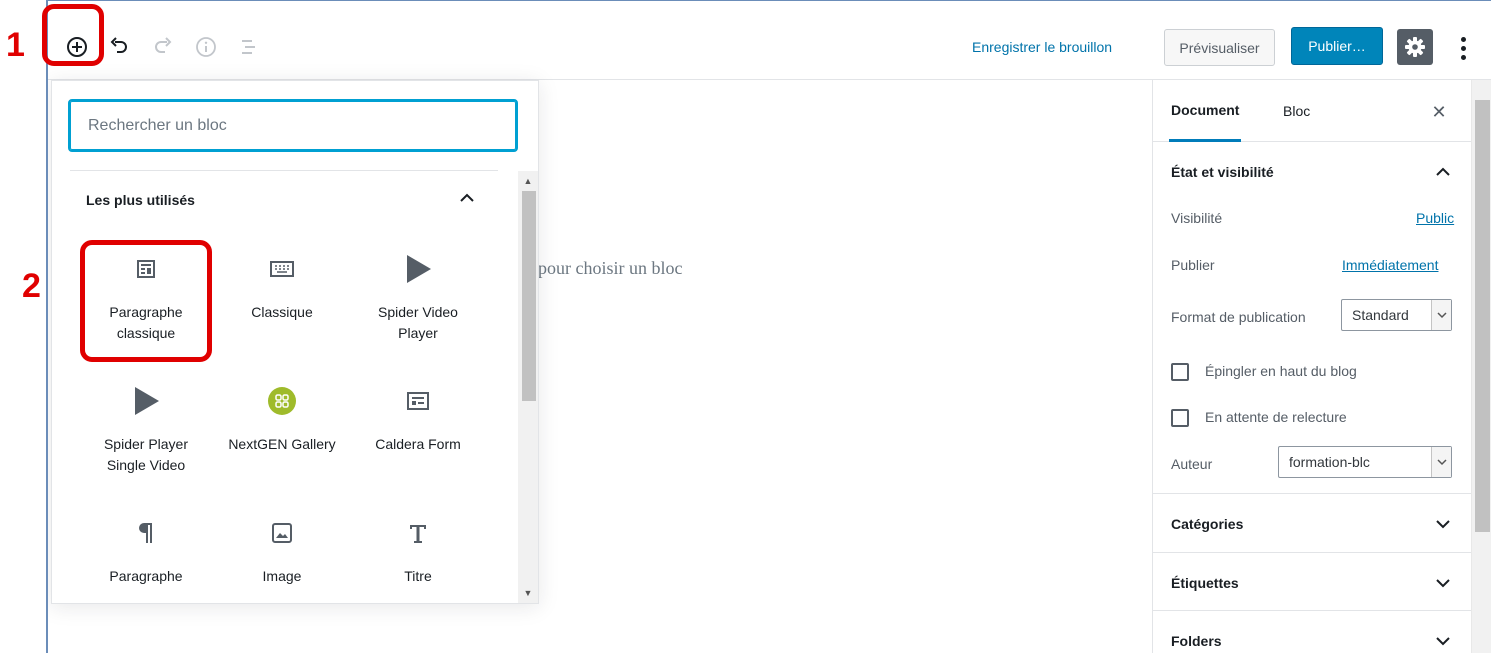 Image resolution: width=1491 pixels, height=653 pixels. What do you see at coordinates (1042, 47) in the screenshot?
I see `save-draft-button: Enregistrer le brouillon` at bounding box center [1042, 47].